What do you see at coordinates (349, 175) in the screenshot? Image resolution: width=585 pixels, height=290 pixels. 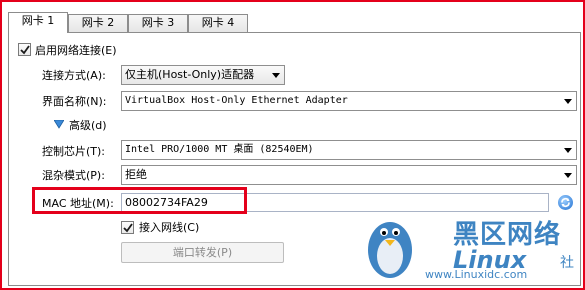 I see `promiscuous-select: 拒绝` at bounding box center [349, 175].